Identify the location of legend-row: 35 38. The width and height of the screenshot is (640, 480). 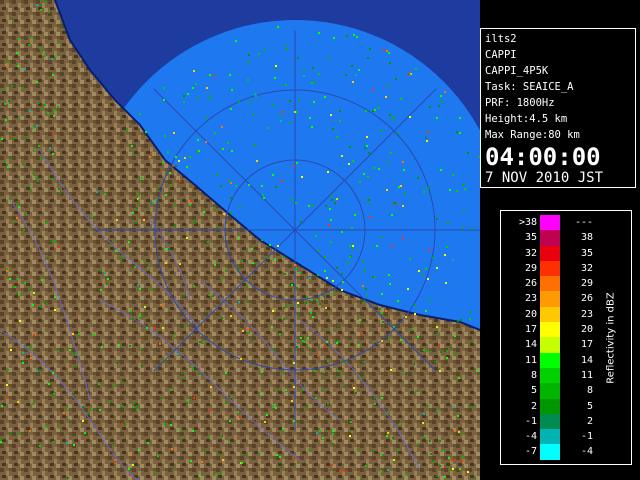
(555, 238).